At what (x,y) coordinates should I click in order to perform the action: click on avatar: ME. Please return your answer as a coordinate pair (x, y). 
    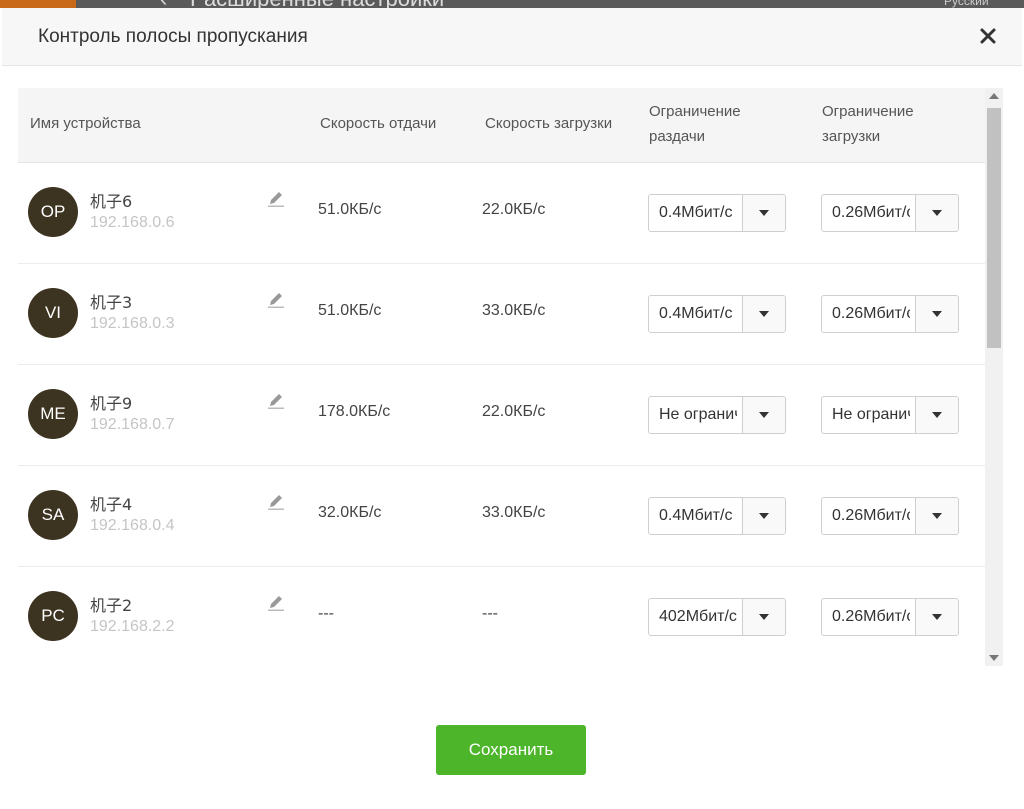
    Looking at the image, I should click on (53, 414).